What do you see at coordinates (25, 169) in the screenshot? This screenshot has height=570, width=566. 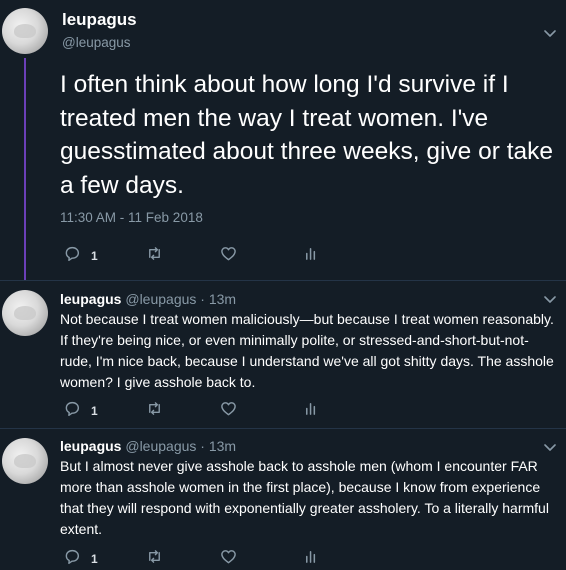 I see `thread-line` at bounding box center [25, 169].